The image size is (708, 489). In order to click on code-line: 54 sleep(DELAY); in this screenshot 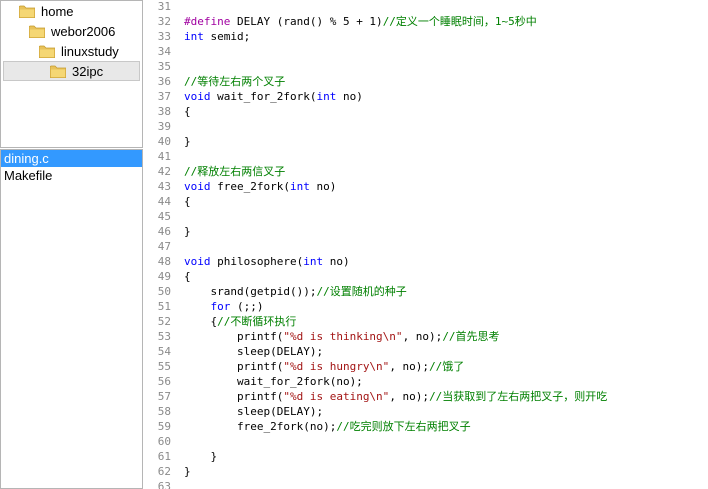, I will do `click(425, 351)`.